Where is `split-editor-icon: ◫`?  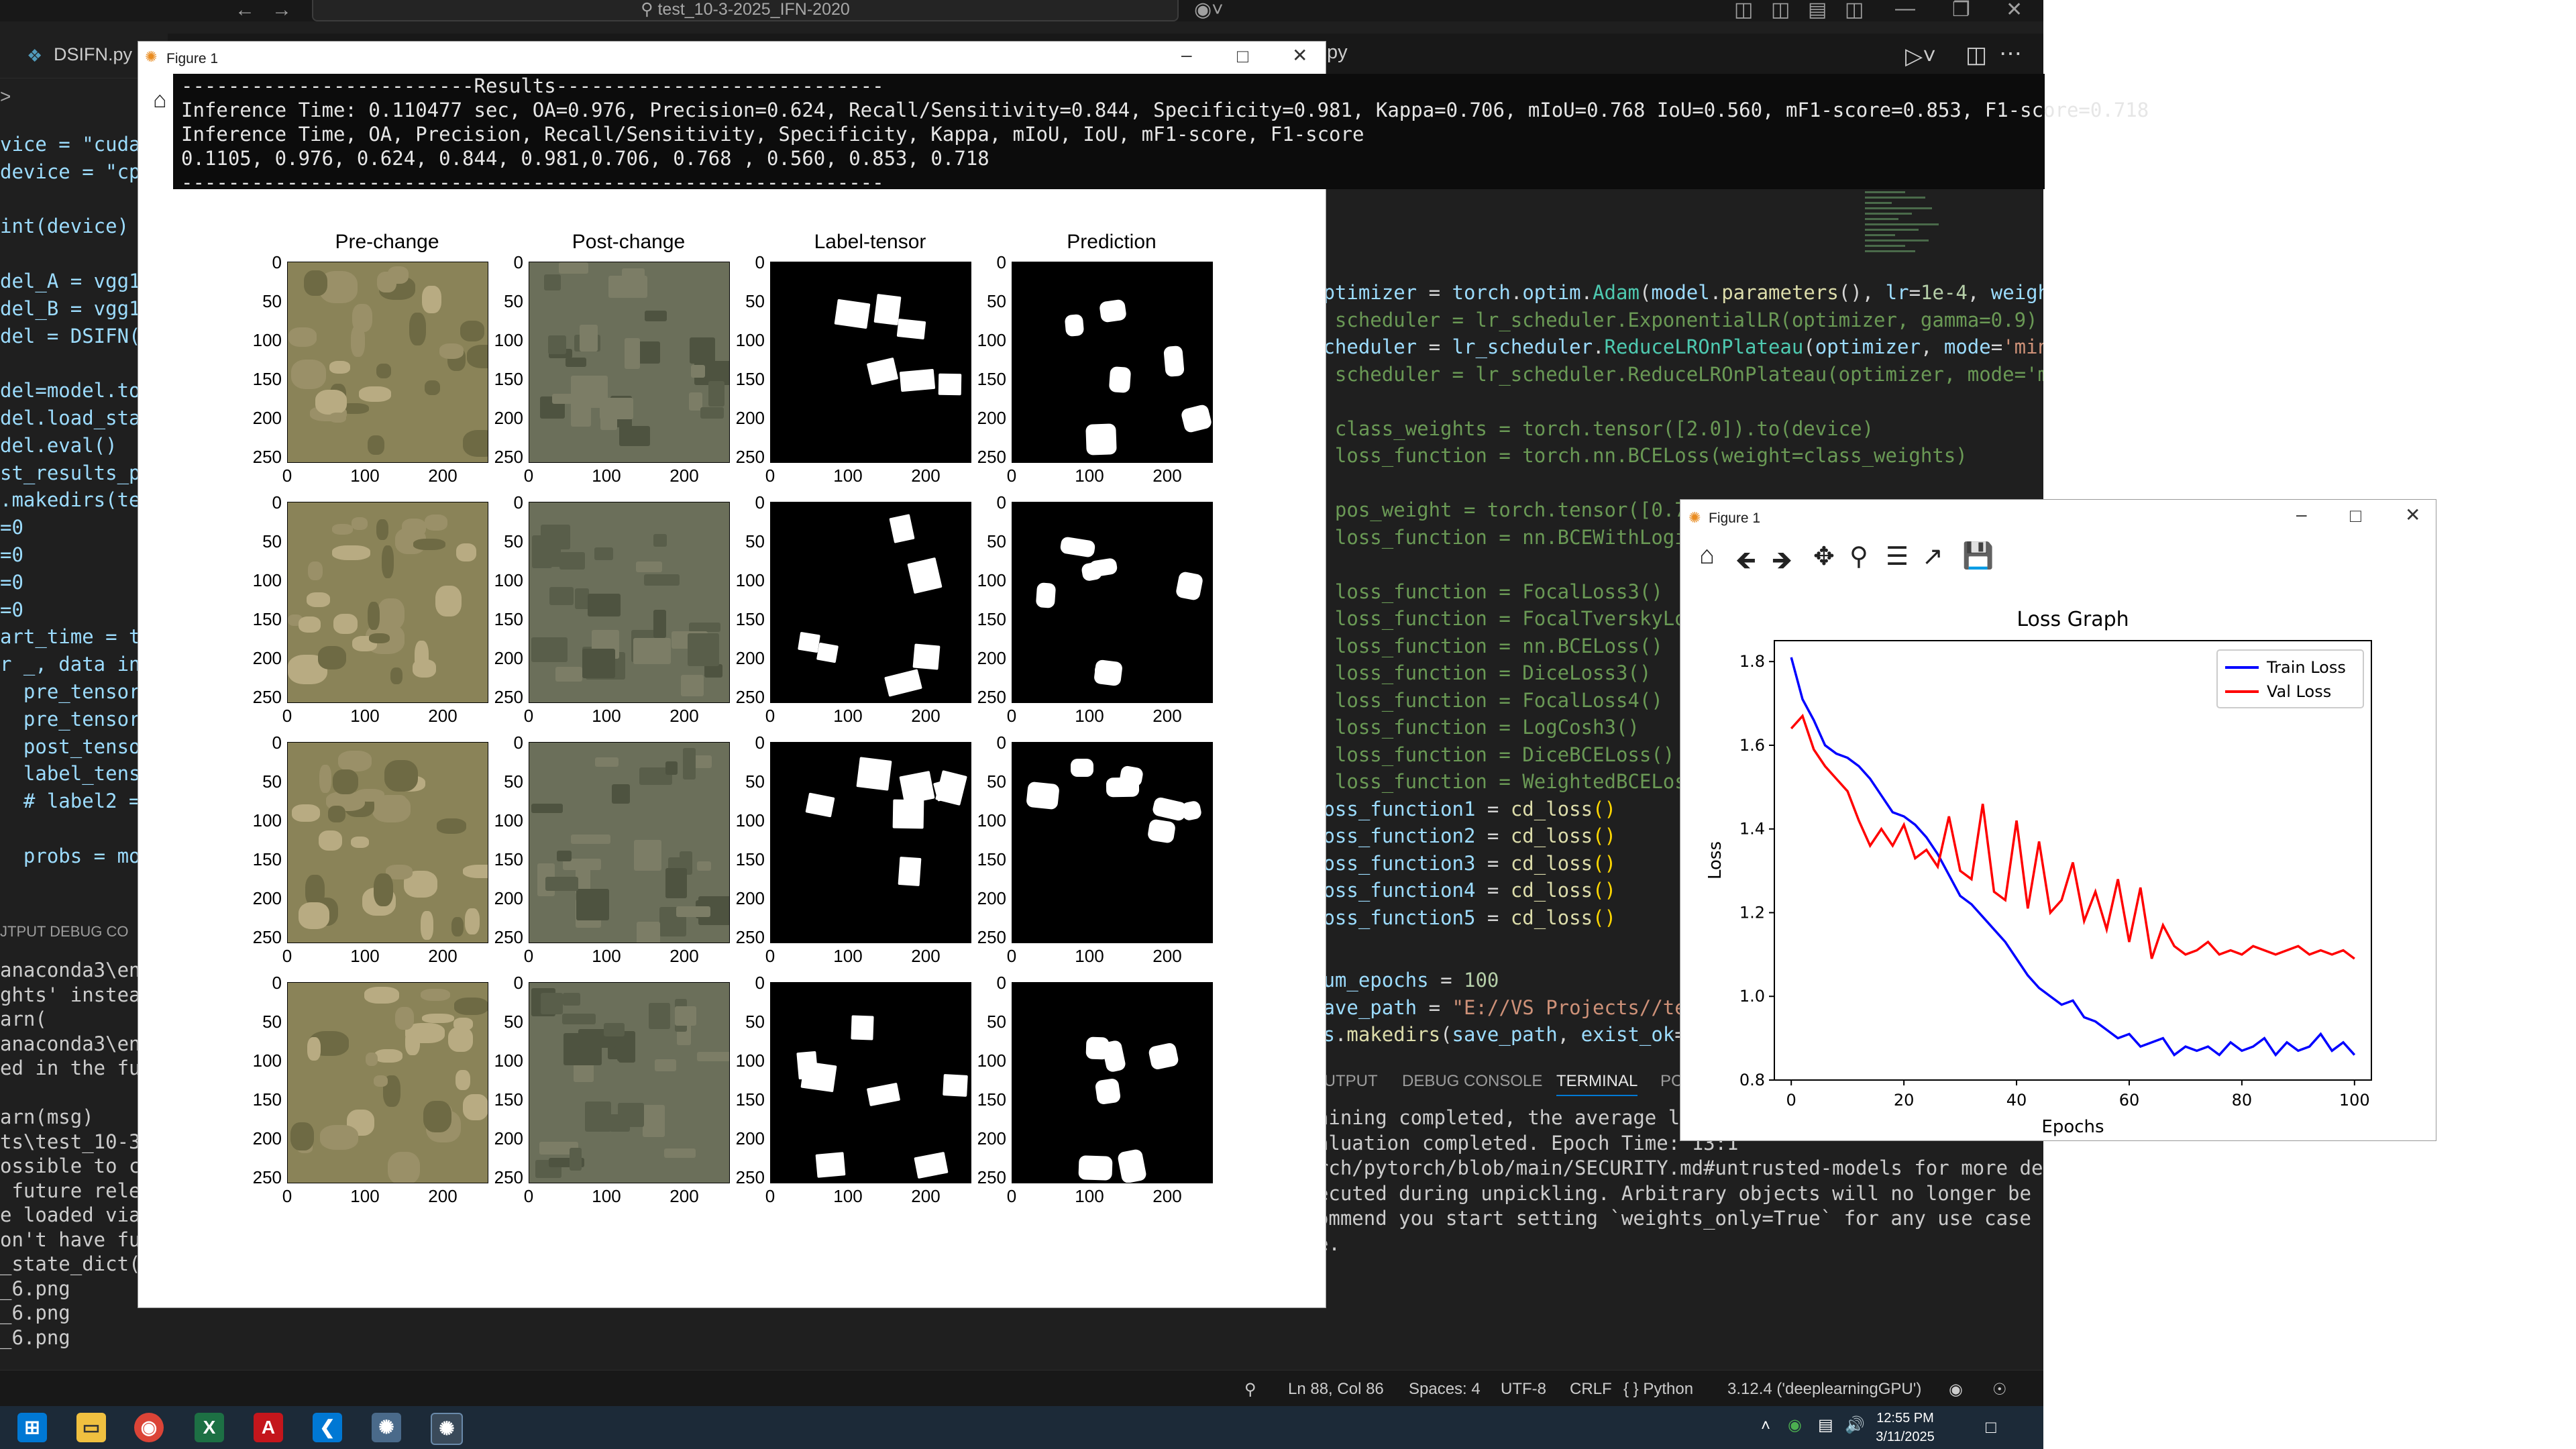
split-editor-icon: ◫ is located at coordinates (1976, 55).